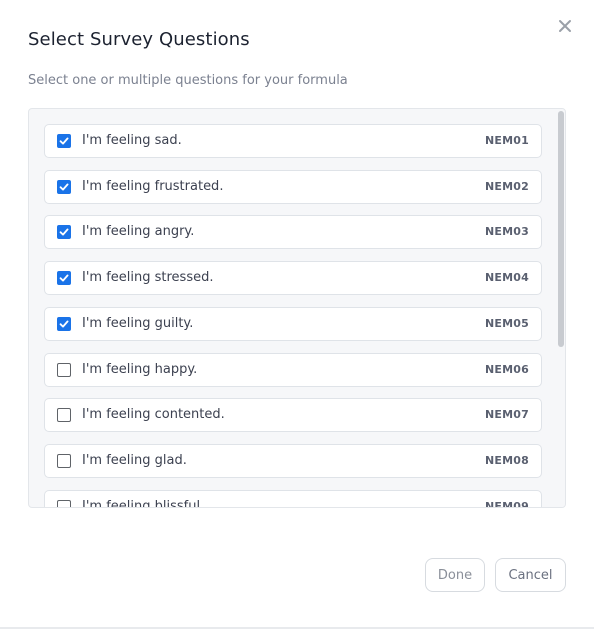 Image resolution: width=594 pixels, height=629 pixels. Describe the element at coordinates (293, 278) in the screenshot. I see `question-item: I'm feeling stressed. NEM04` at that location.